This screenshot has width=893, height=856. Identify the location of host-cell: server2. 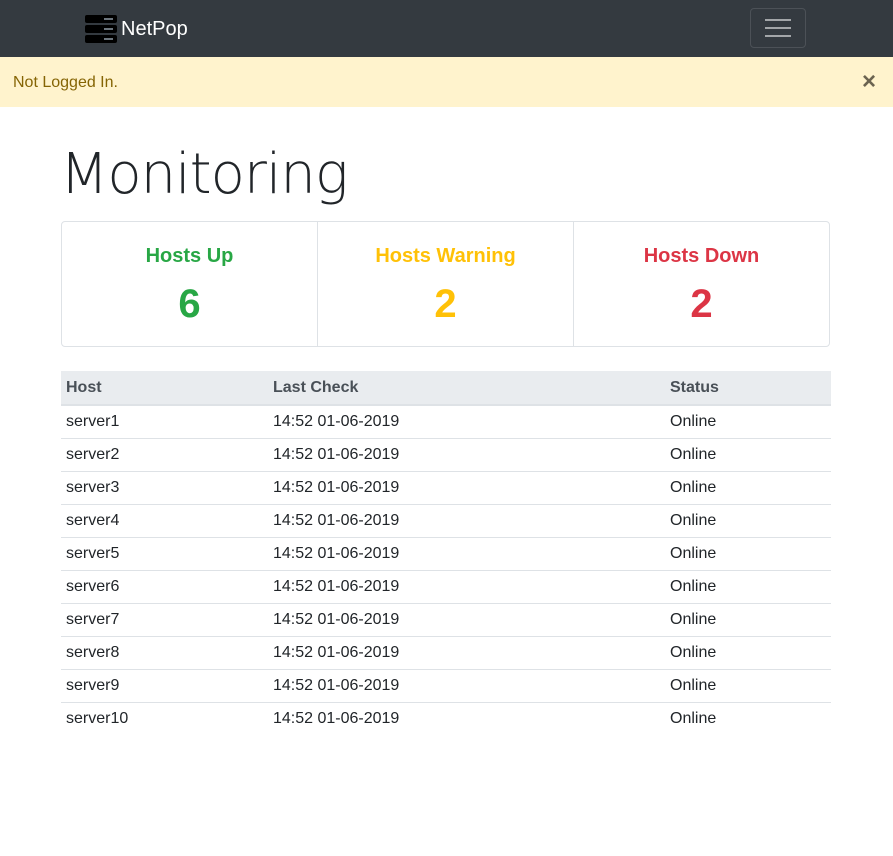
(164, 454).